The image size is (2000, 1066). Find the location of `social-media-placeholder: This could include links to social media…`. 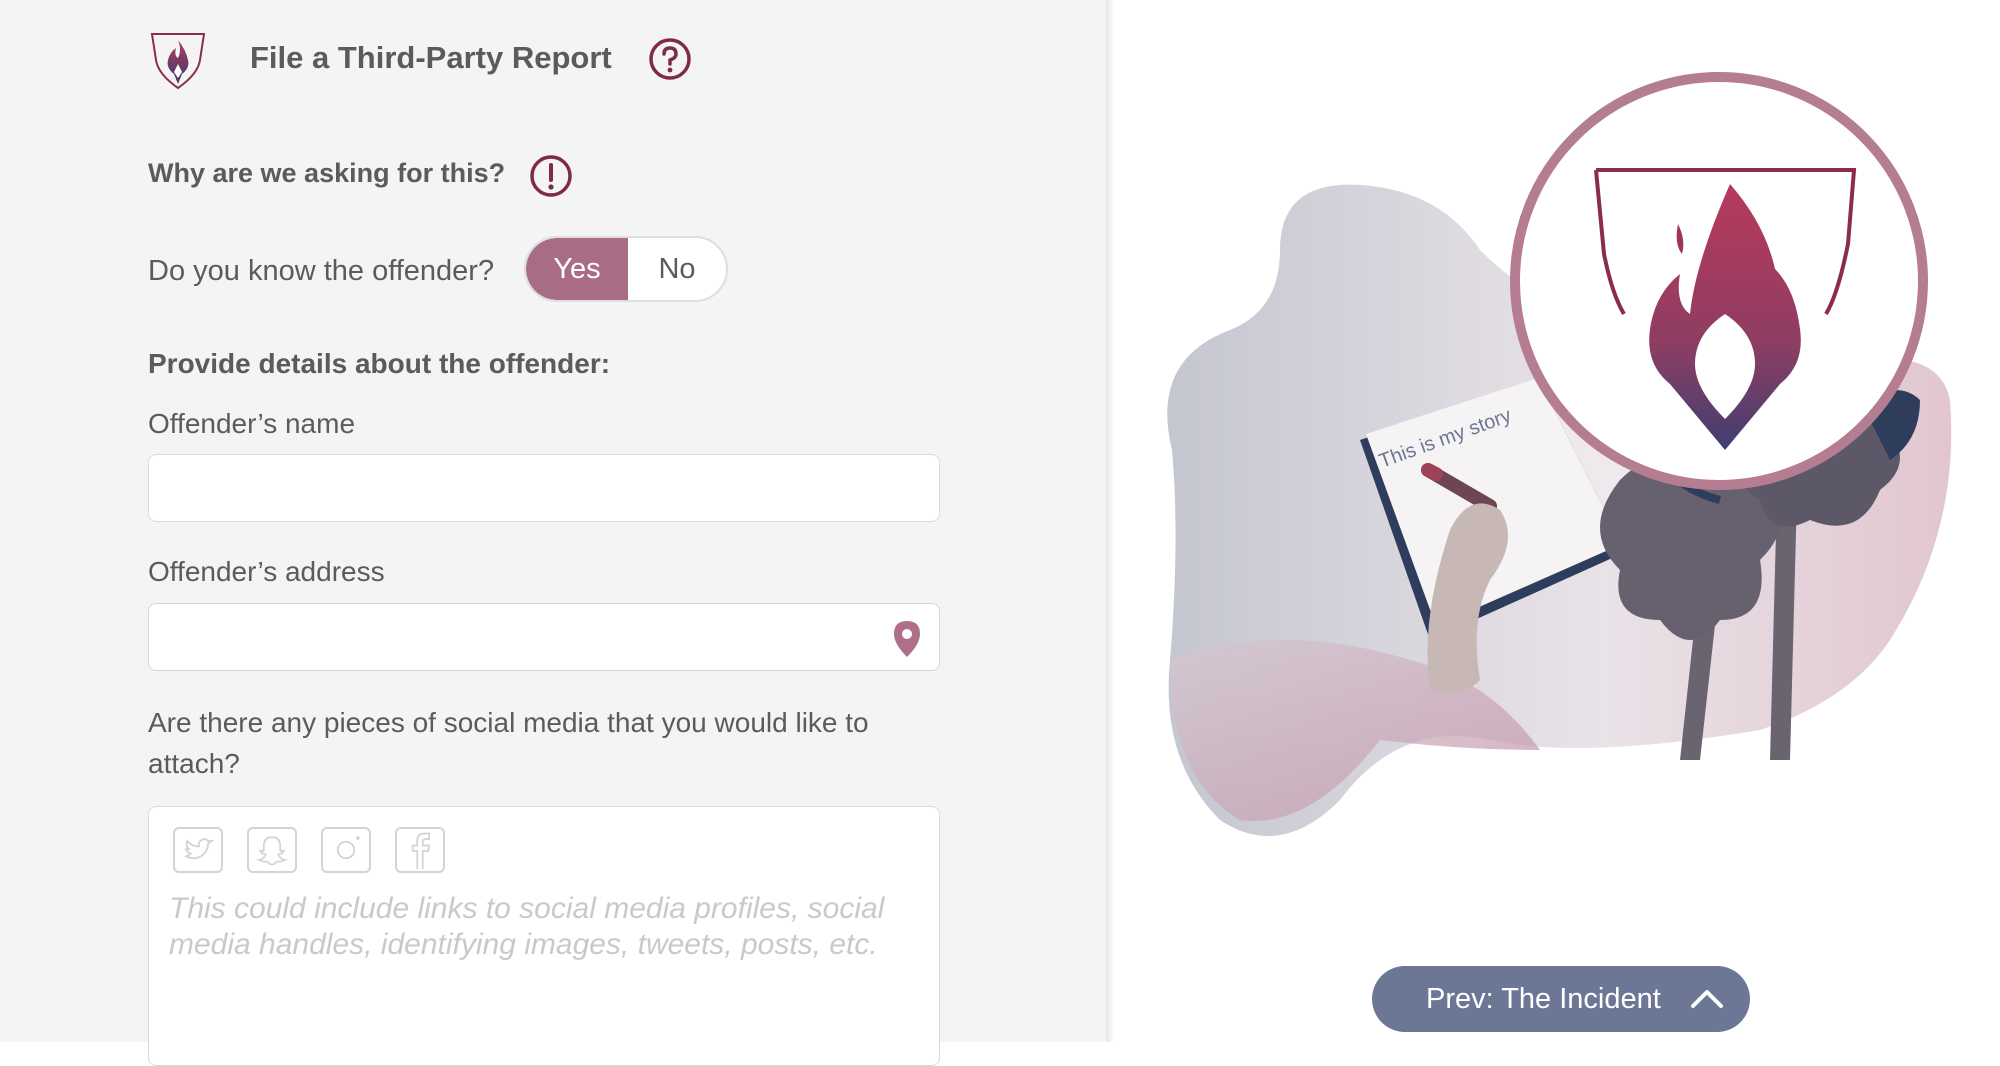

social-media-placeholder: This could include links to social media… is located at coordinates (527, 926).